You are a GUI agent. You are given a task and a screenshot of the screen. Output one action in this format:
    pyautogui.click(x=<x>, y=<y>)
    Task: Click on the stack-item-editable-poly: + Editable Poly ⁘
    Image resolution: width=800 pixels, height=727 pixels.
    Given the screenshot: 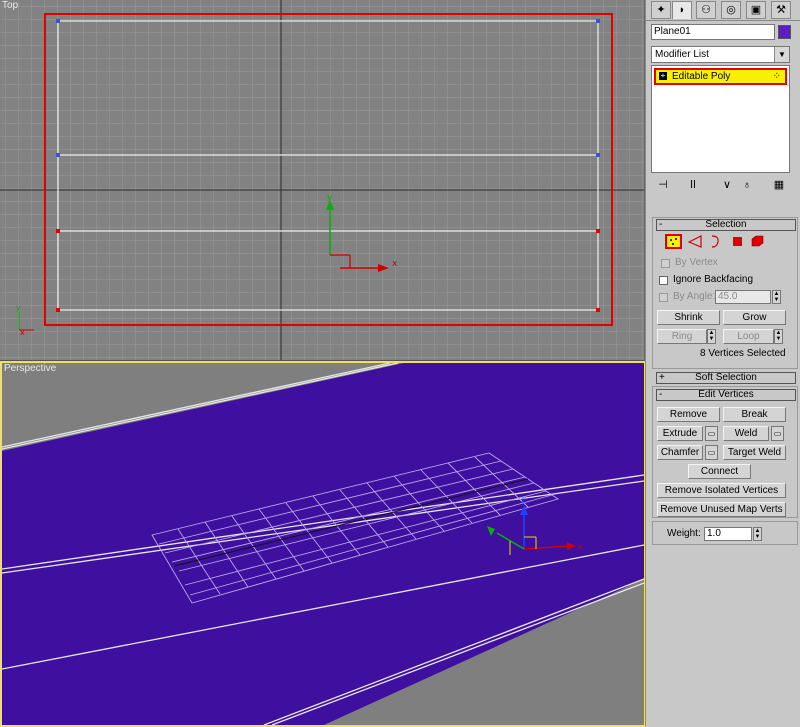 What is the action you would take?
    pyautogui.click(x=720, y=76)
    